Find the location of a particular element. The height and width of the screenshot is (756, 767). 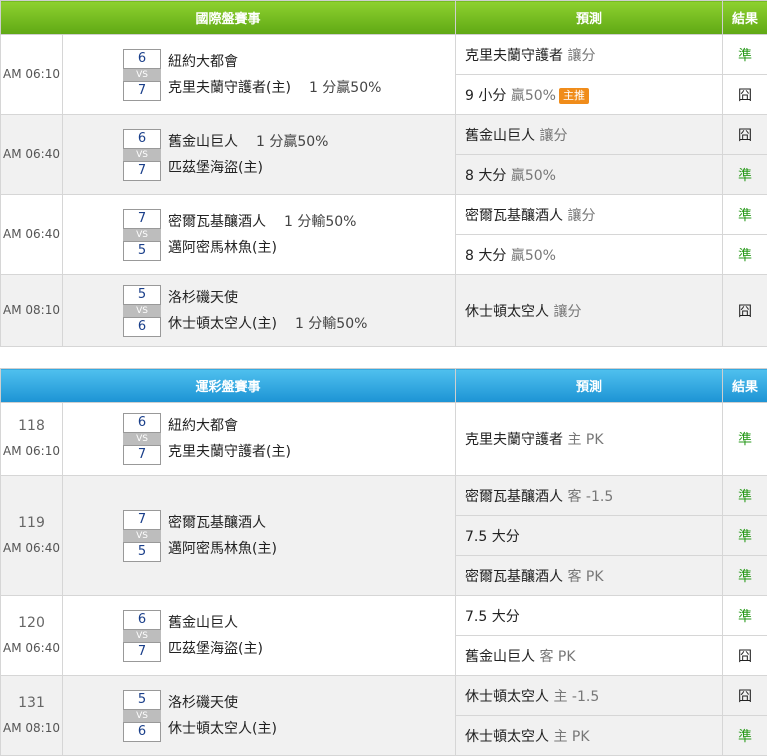

away-team: 舊金山巨人 1 分贏50% is located at coordinates (308, 142).